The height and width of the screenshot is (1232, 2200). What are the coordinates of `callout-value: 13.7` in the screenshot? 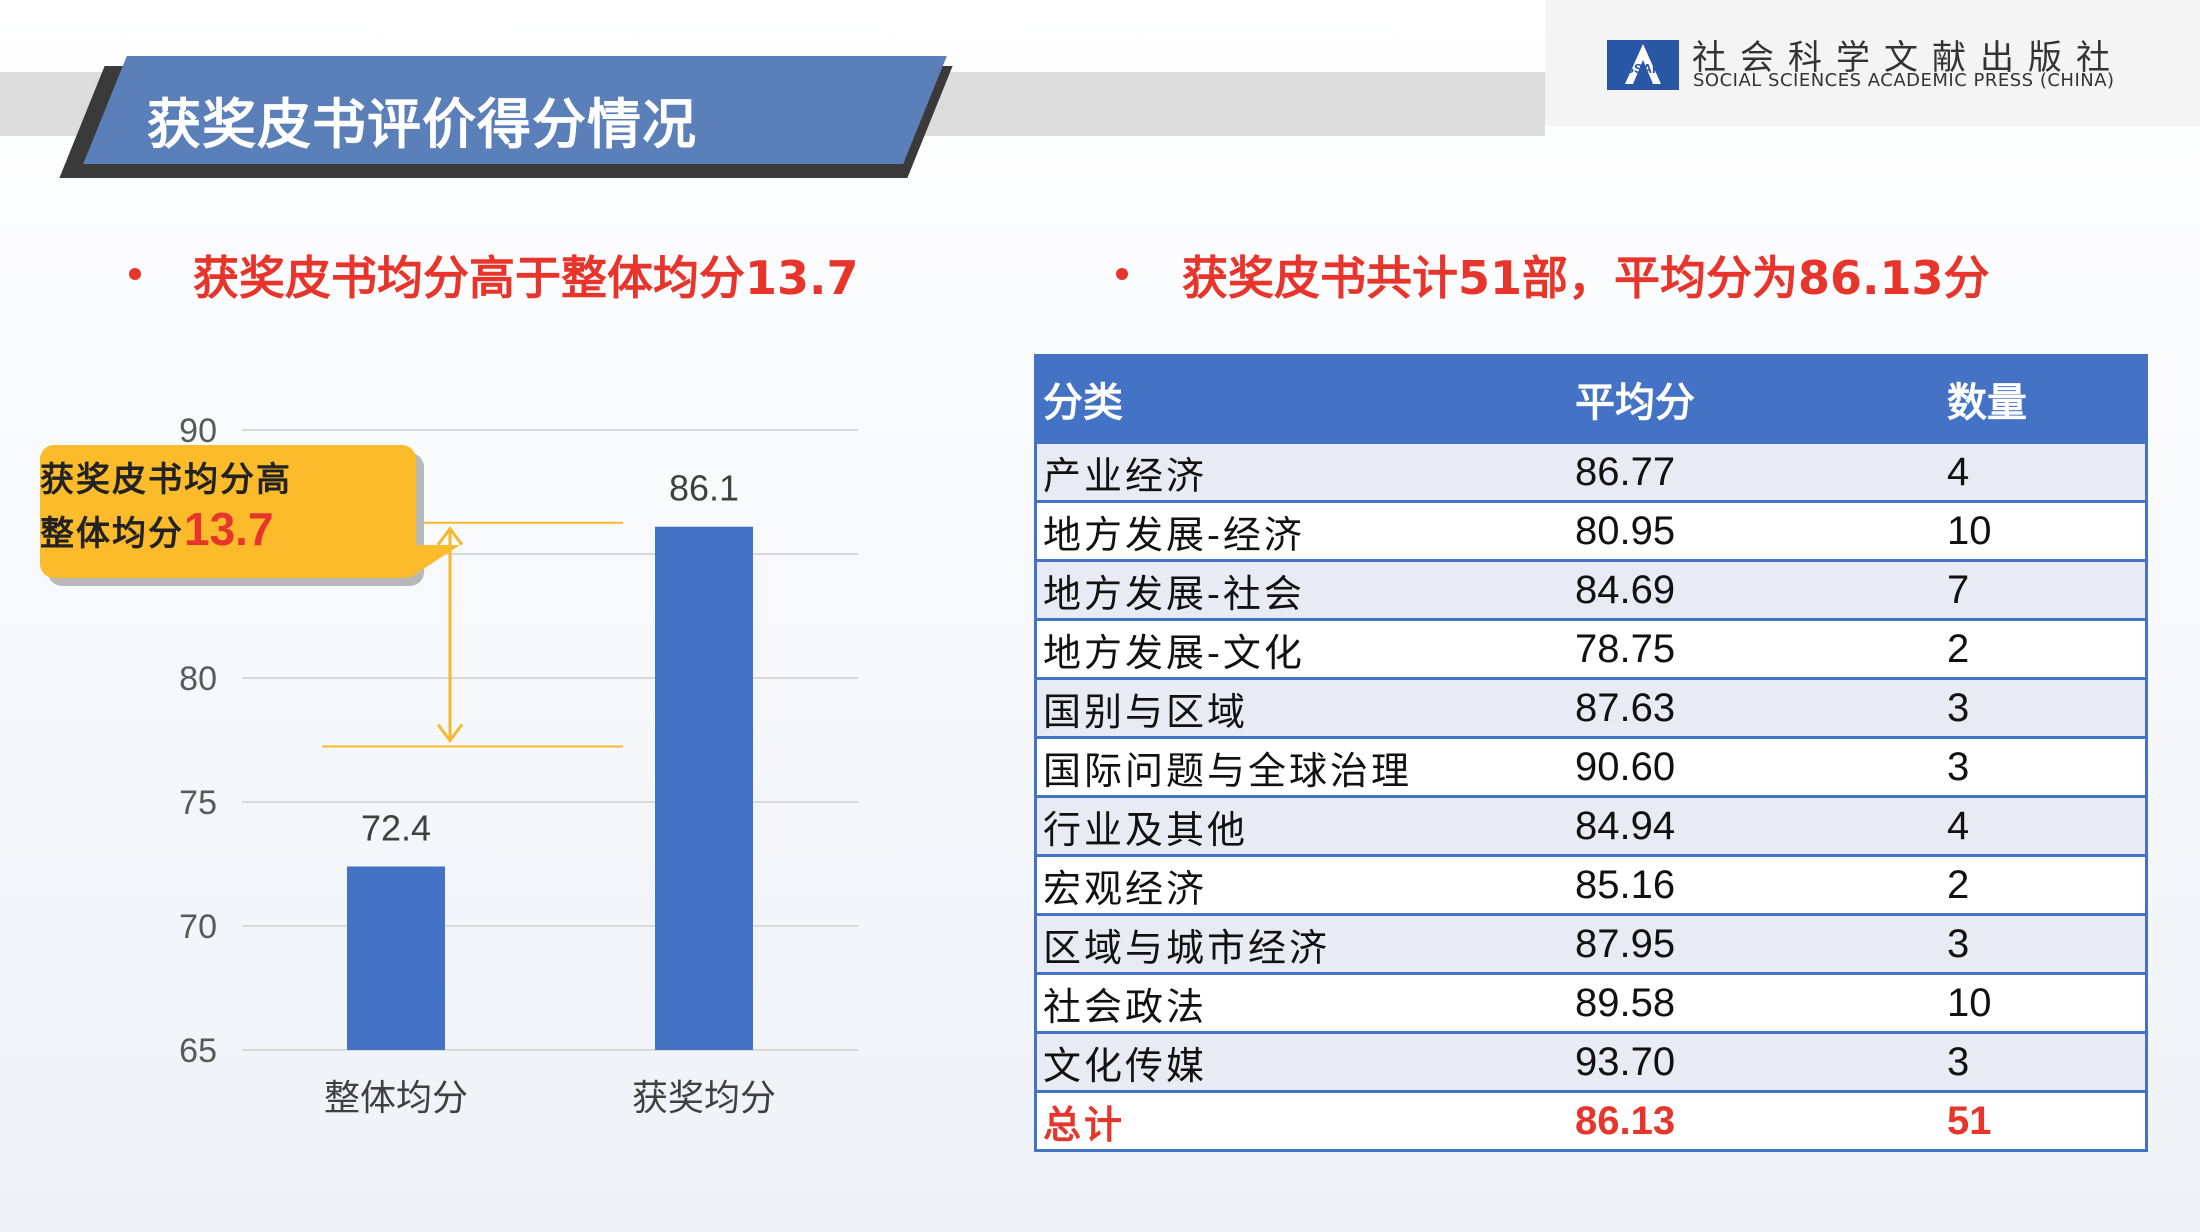 It's located at (229, 529).